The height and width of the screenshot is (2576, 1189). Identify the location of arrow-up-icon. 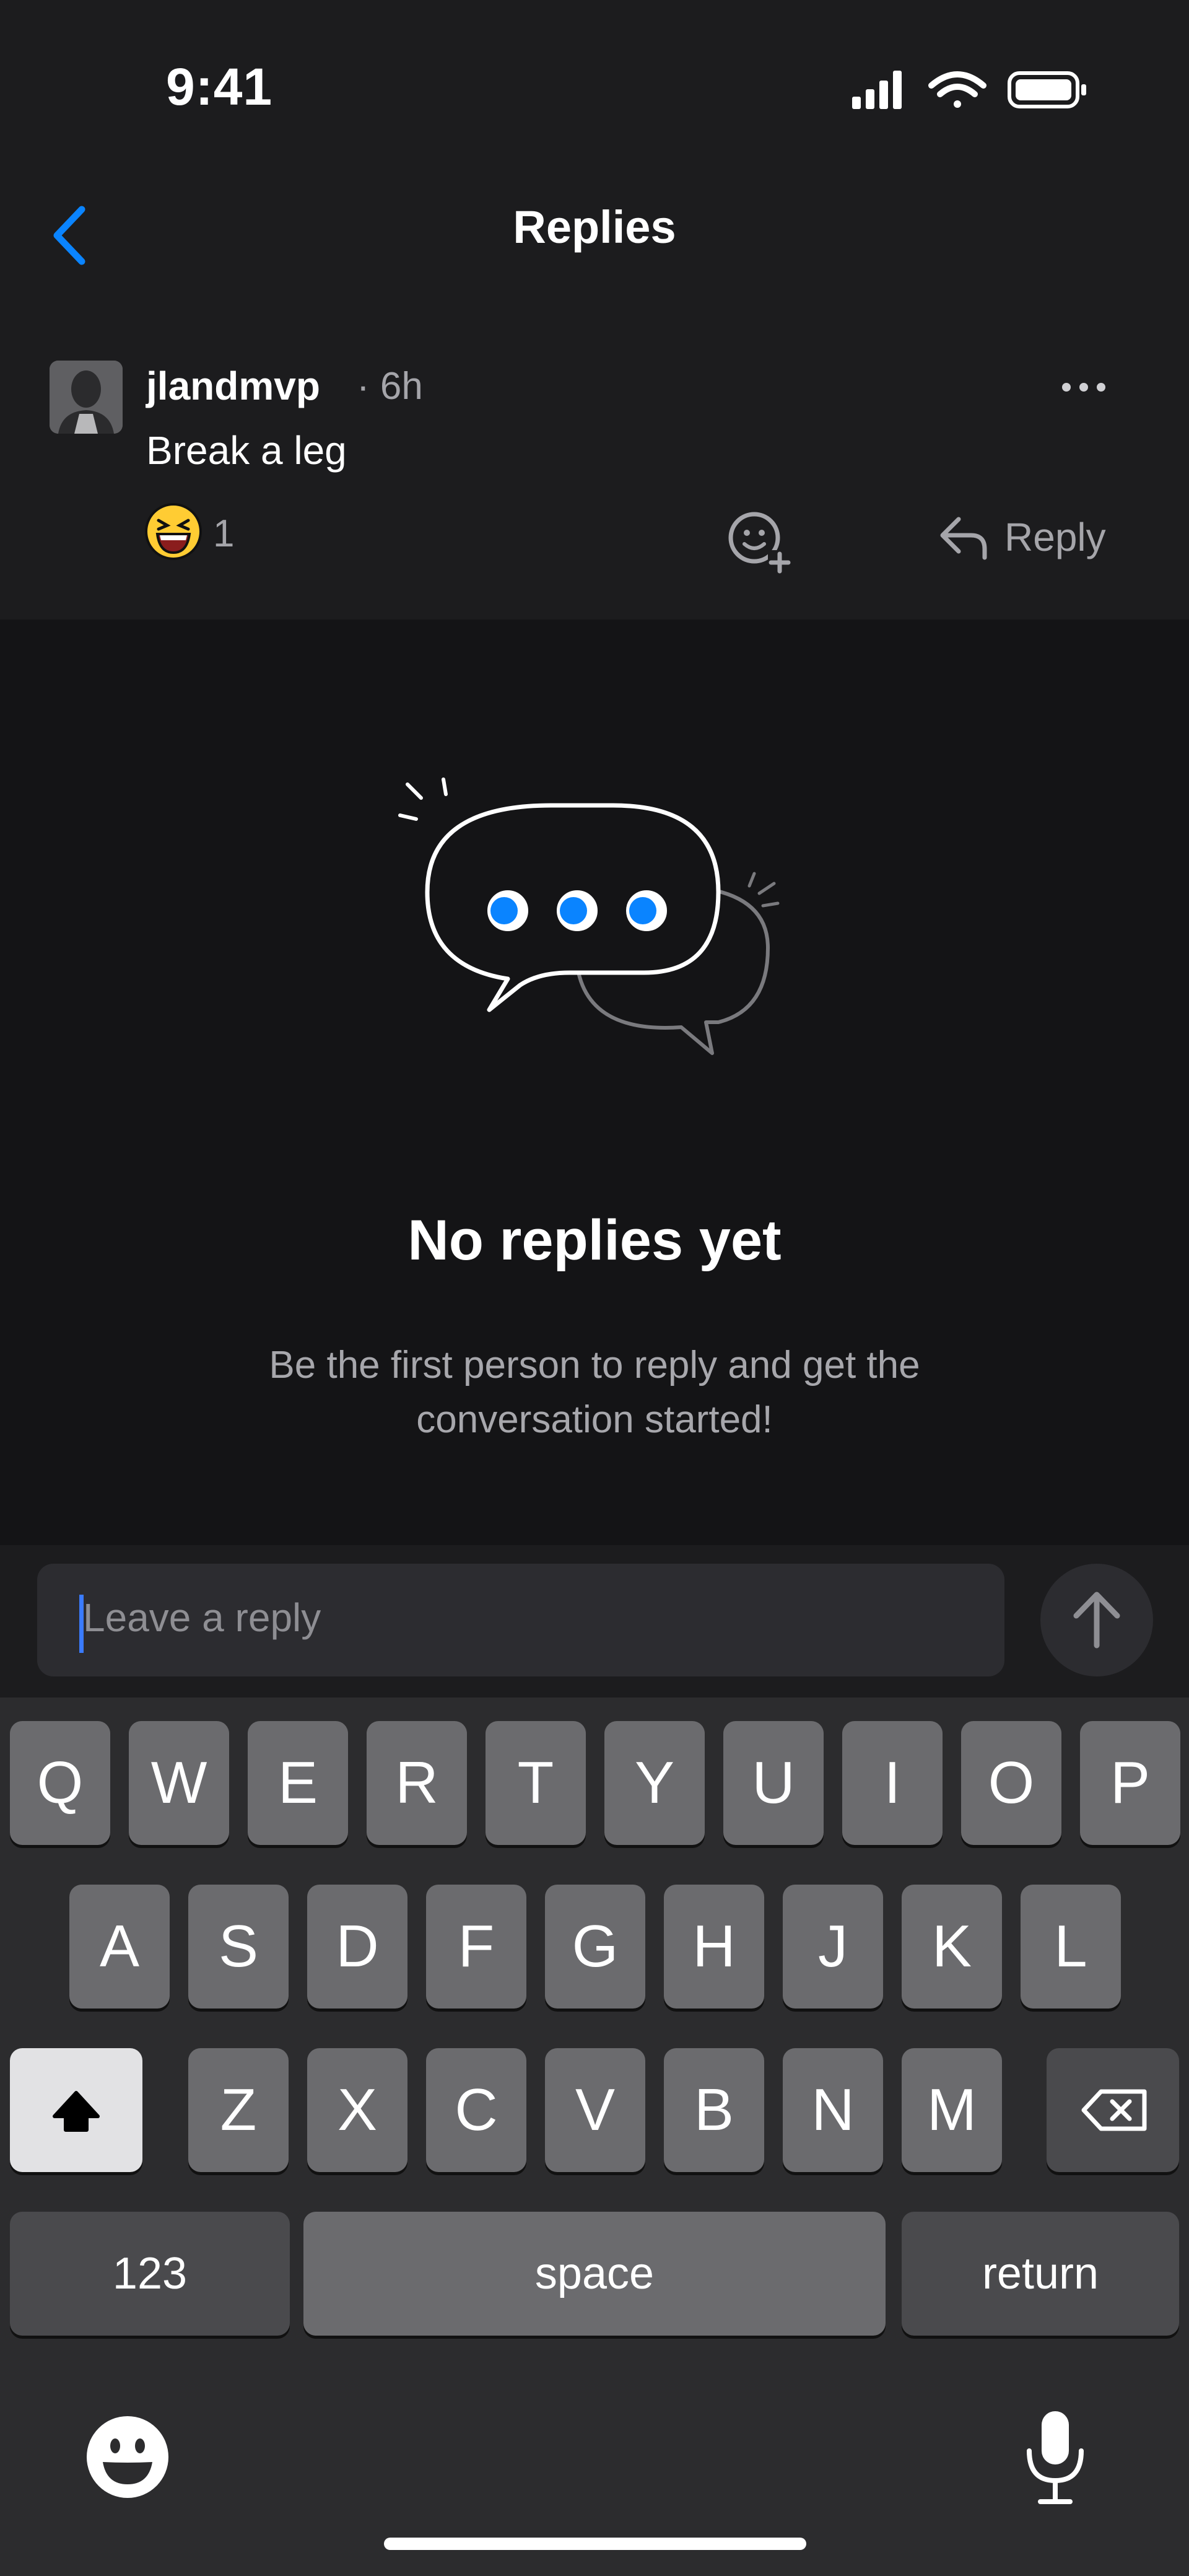
(1096, 1620).